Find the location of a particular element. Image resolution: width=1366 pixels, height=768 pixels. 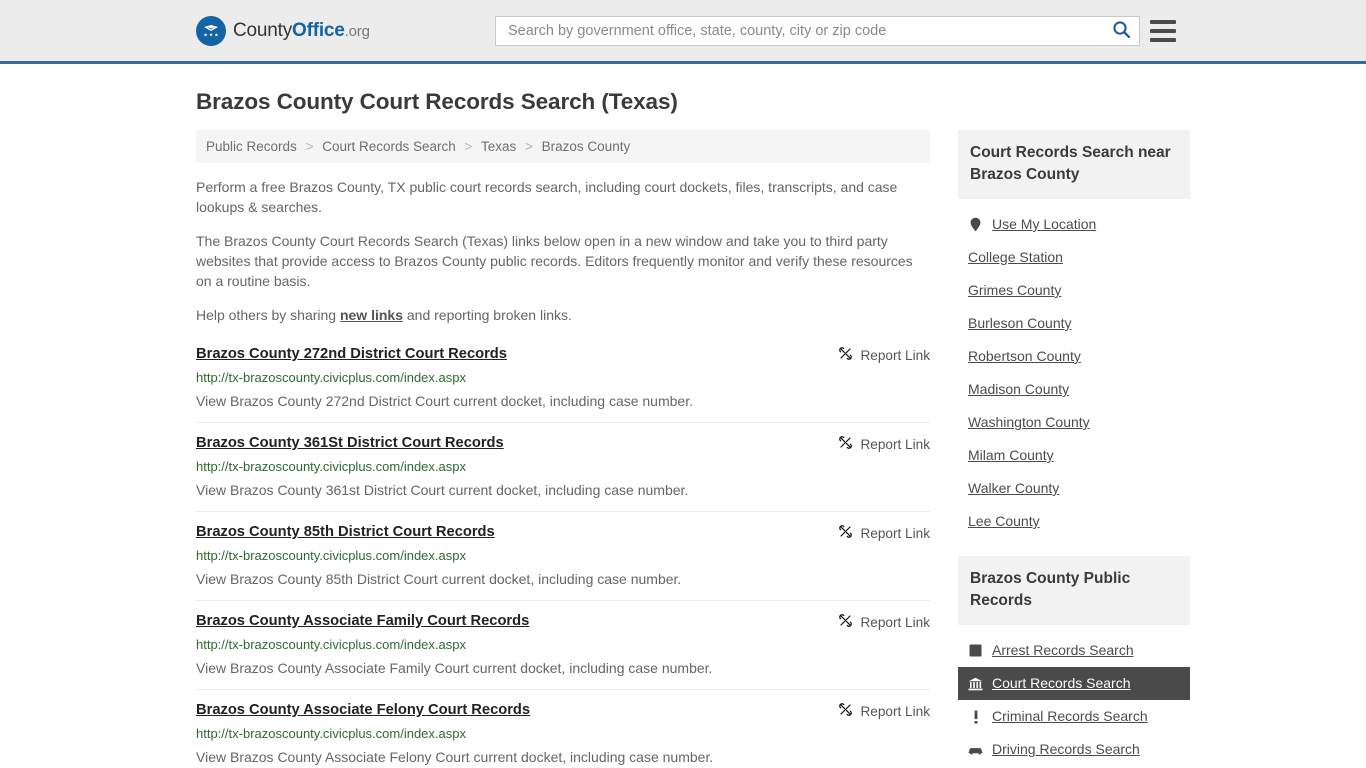

sidebar-item-label: Robertson County is located at coordinates (1024, 356).